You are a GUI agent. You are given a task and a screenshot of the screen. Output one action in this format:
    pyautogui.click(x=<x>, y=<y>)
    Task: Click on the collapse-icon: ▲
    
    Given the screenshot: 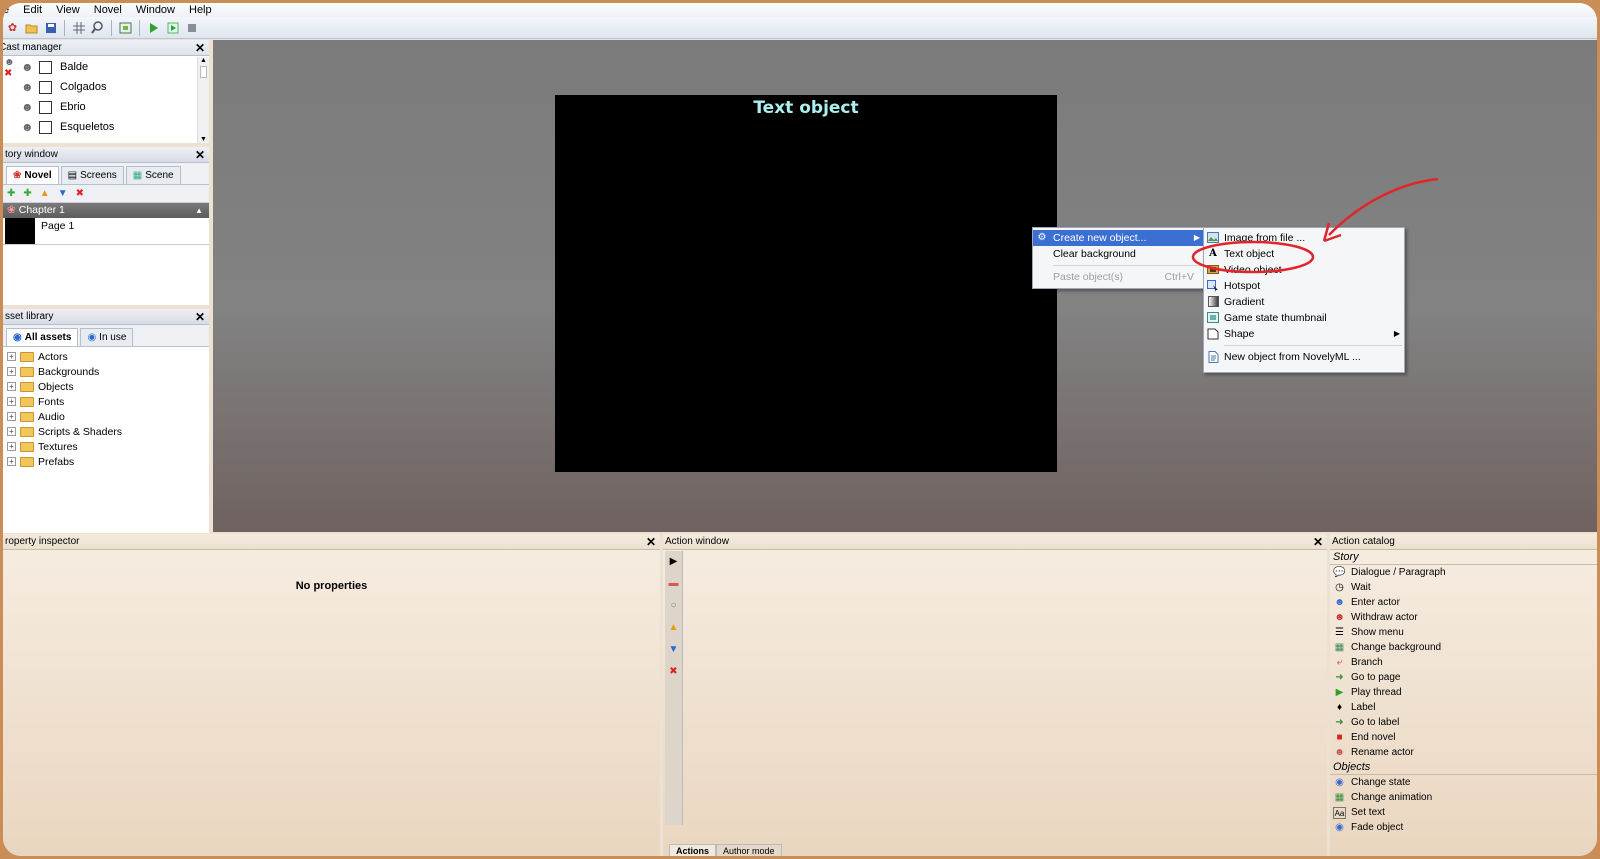 What is the action you would take?
    pyautogui.click(x=199, y=210)
    